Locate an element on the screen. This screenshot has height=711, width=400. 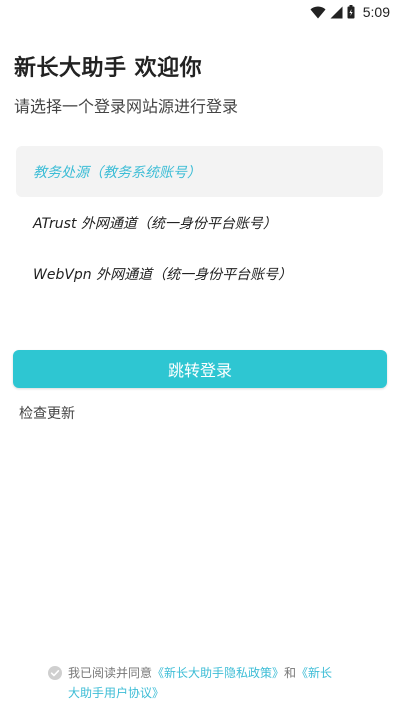
source-item-webvpn: WebVpn 外网通道（统一身份平台账号） is located at coordinates (199, 273).